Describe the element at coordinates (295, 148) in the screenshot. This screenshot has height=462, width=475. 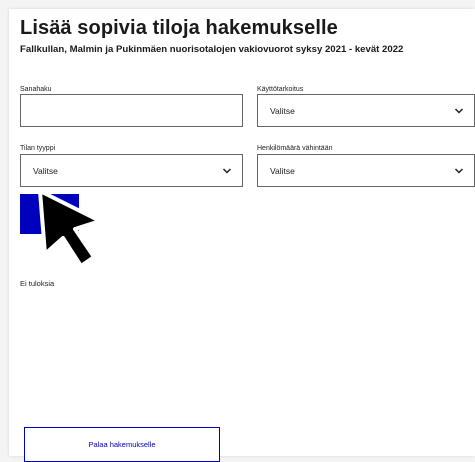
I see `min-people-label: Henkilömäärä vähintään` at that location.